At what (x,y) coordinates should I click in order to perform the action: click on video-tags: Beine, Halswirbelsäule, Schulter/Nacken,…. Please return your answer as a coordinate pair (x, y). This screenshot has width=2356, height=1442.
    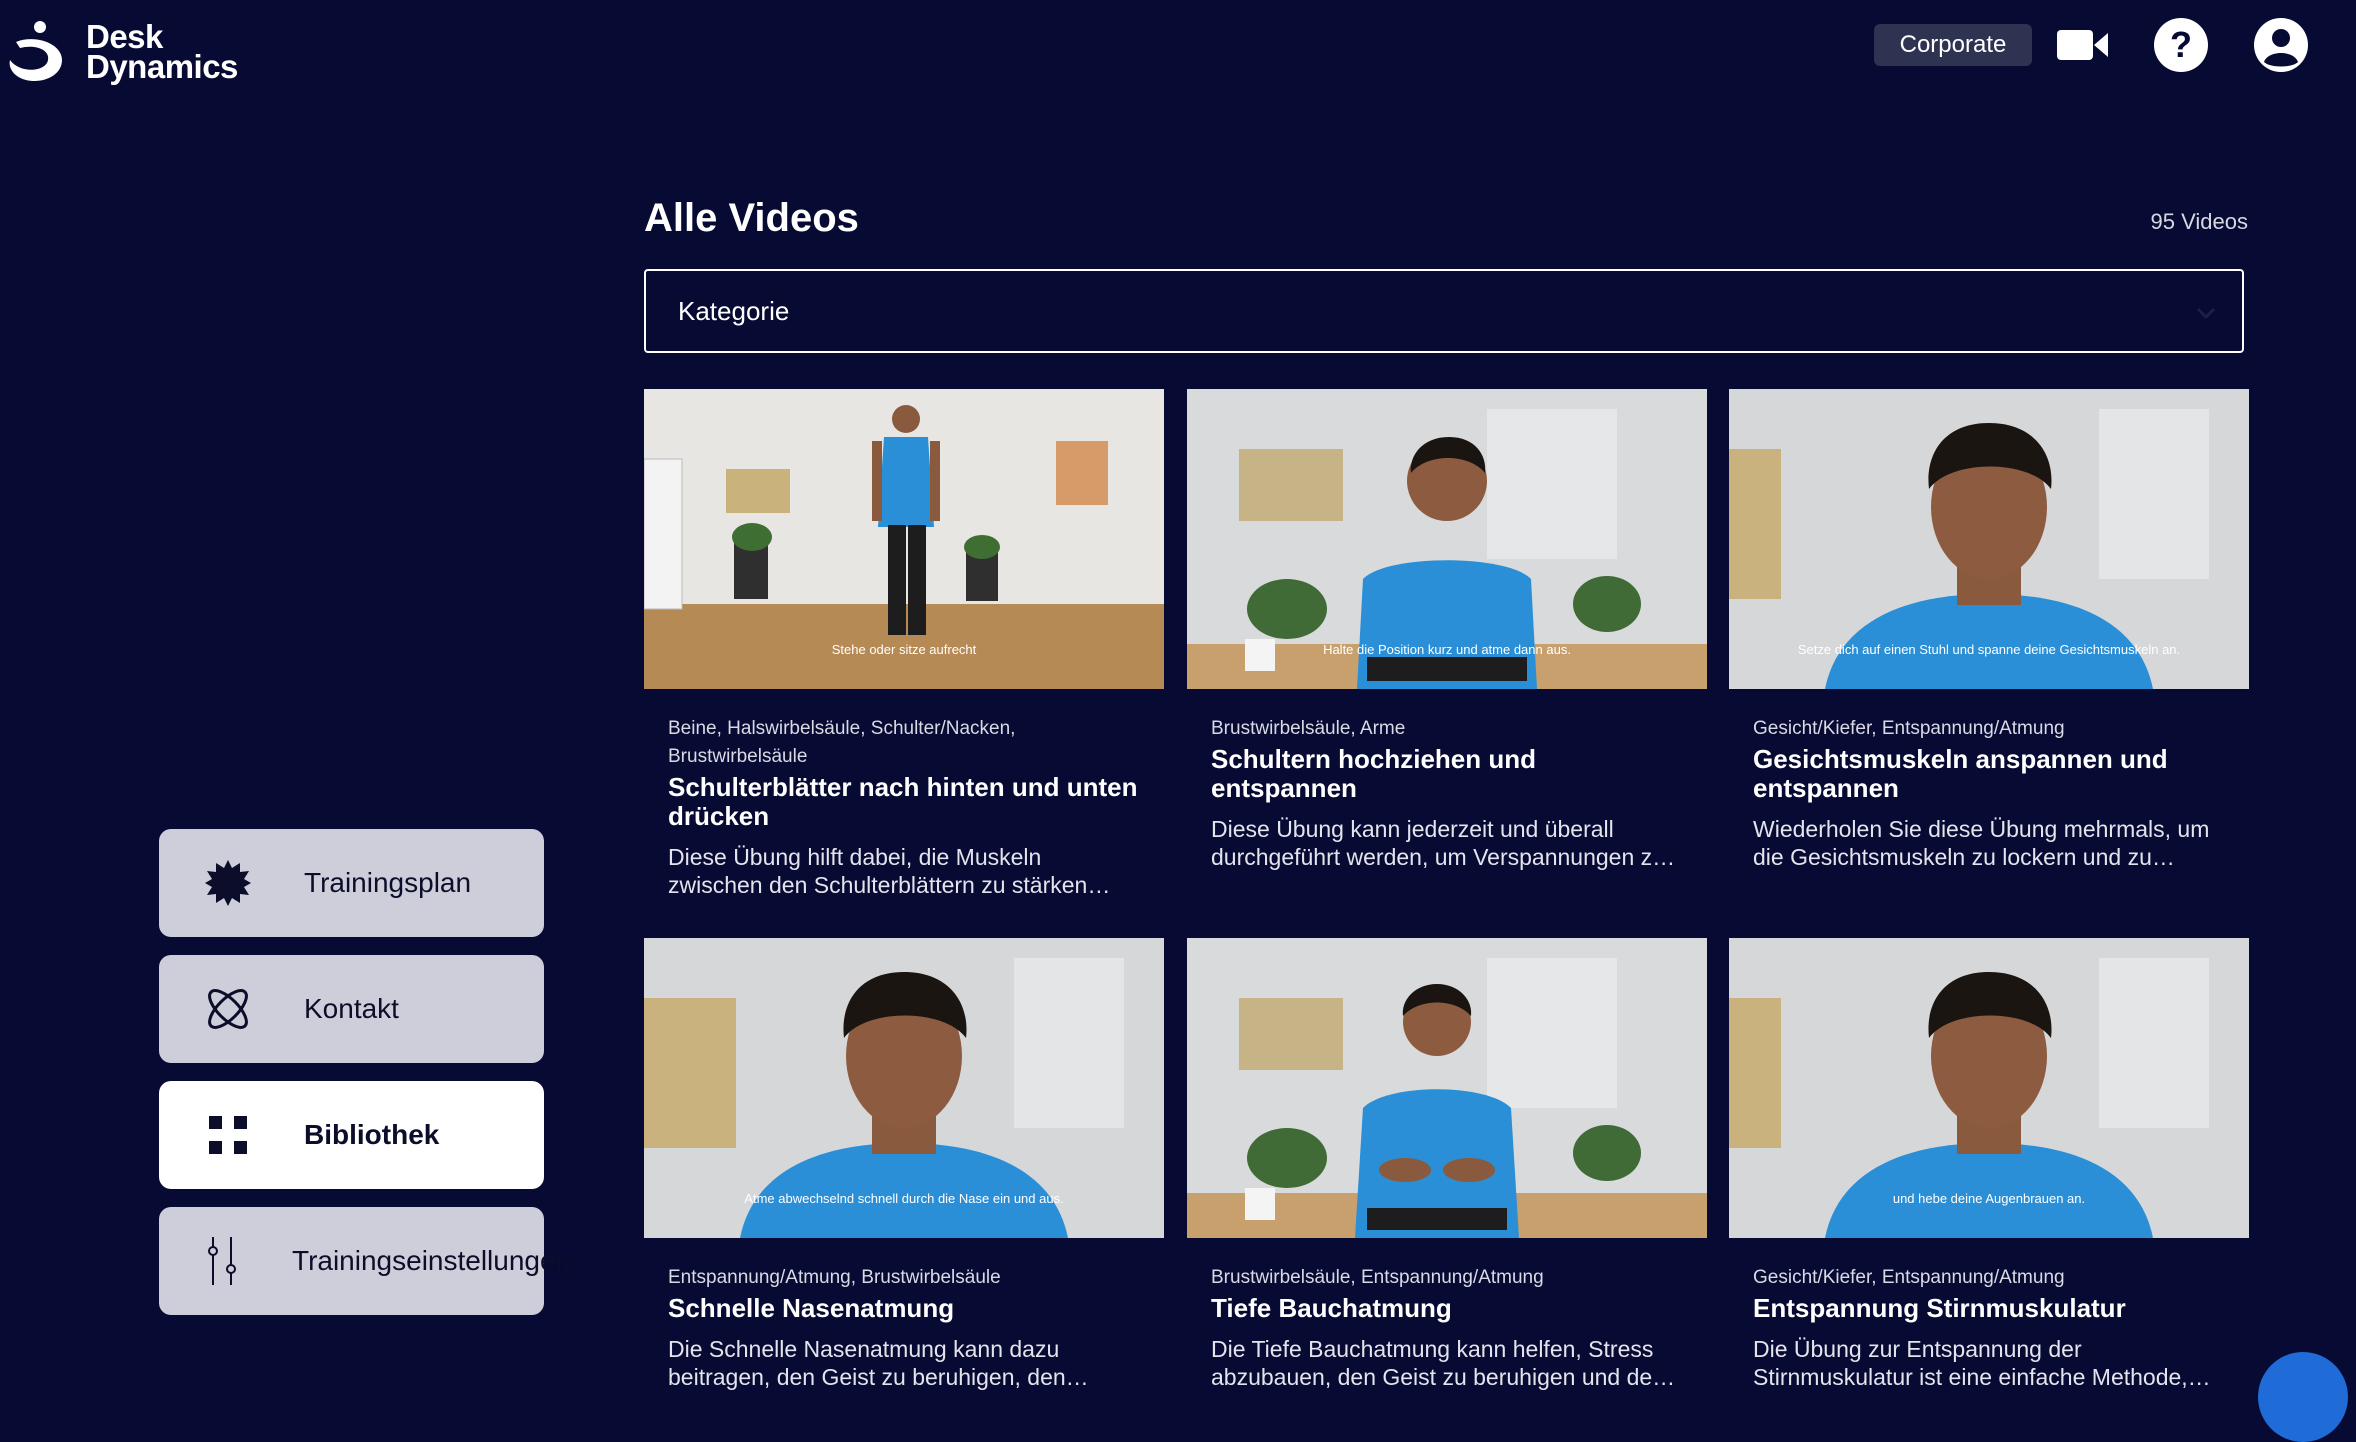
    Looking at the image, I should click on (842, 742).